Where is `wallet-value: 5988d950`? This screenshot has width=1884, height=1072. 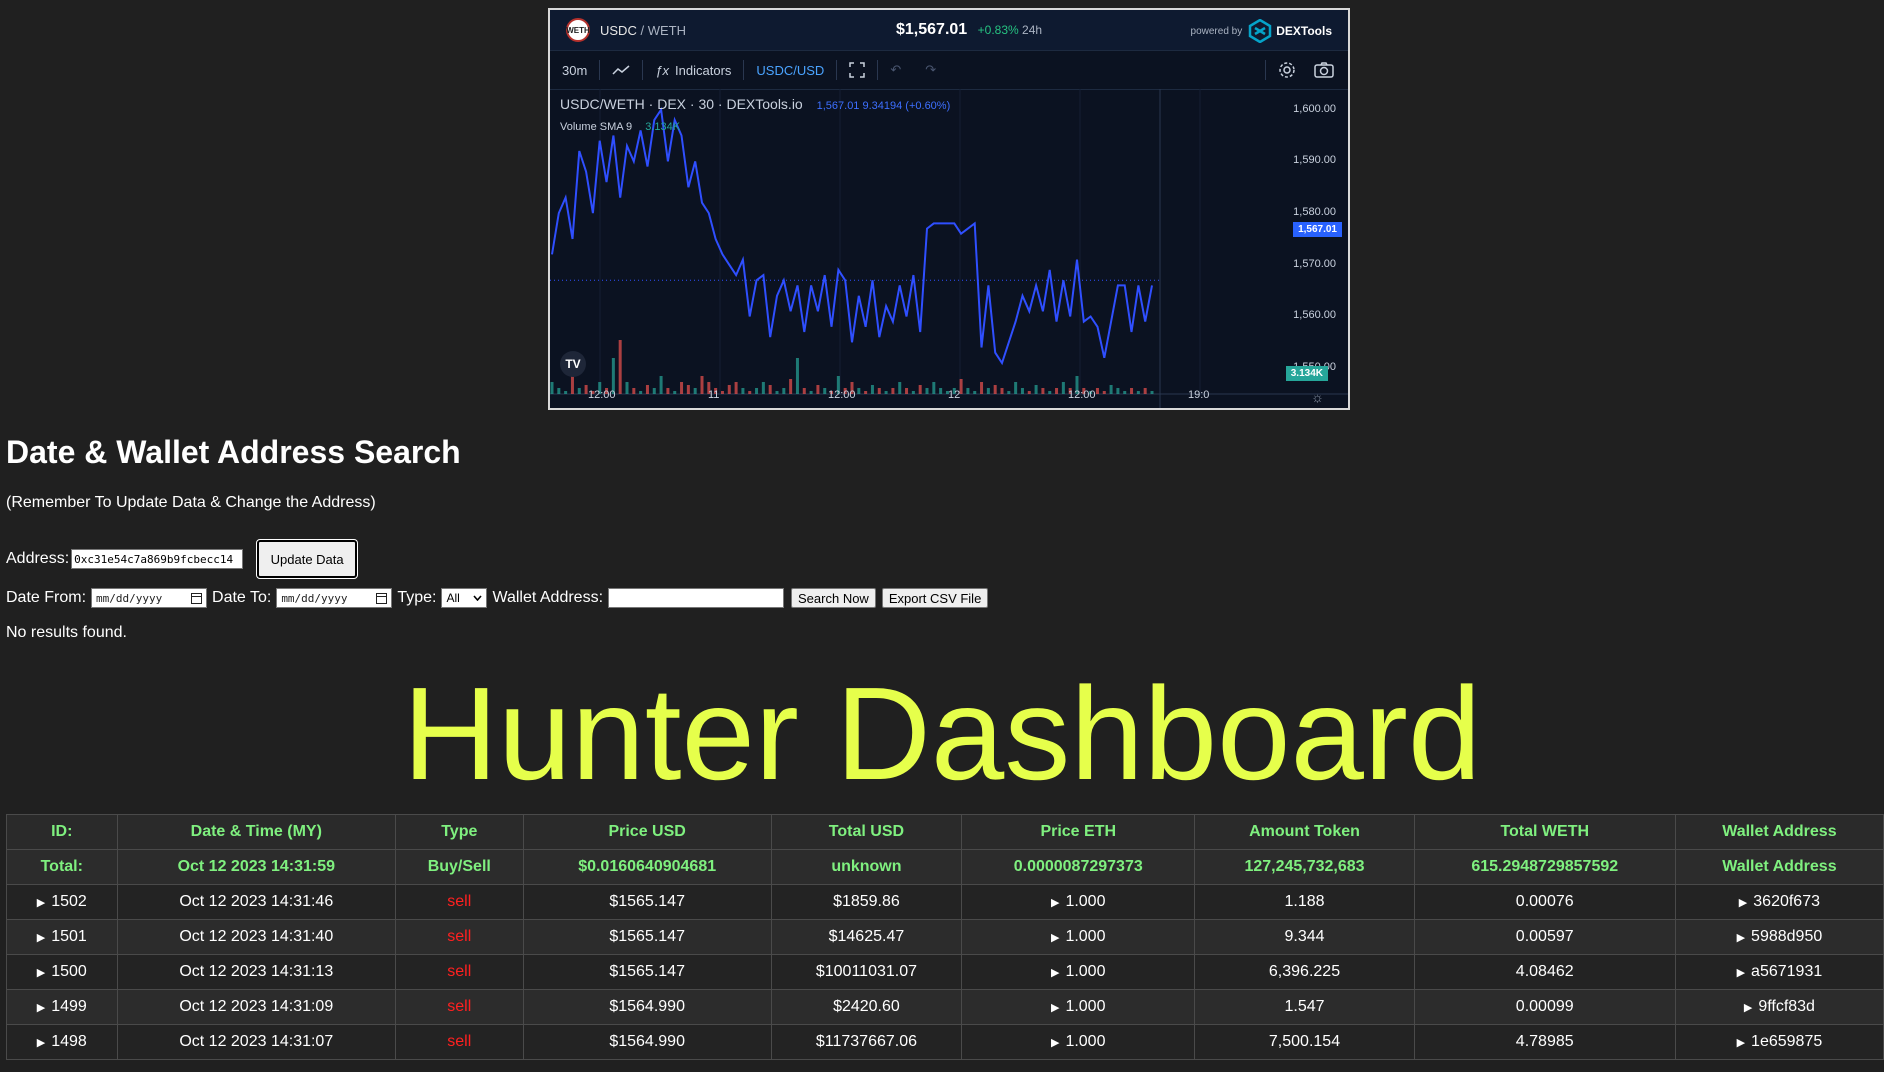 wallet-value: 5988d950 is located at coordinates (1787, 936).